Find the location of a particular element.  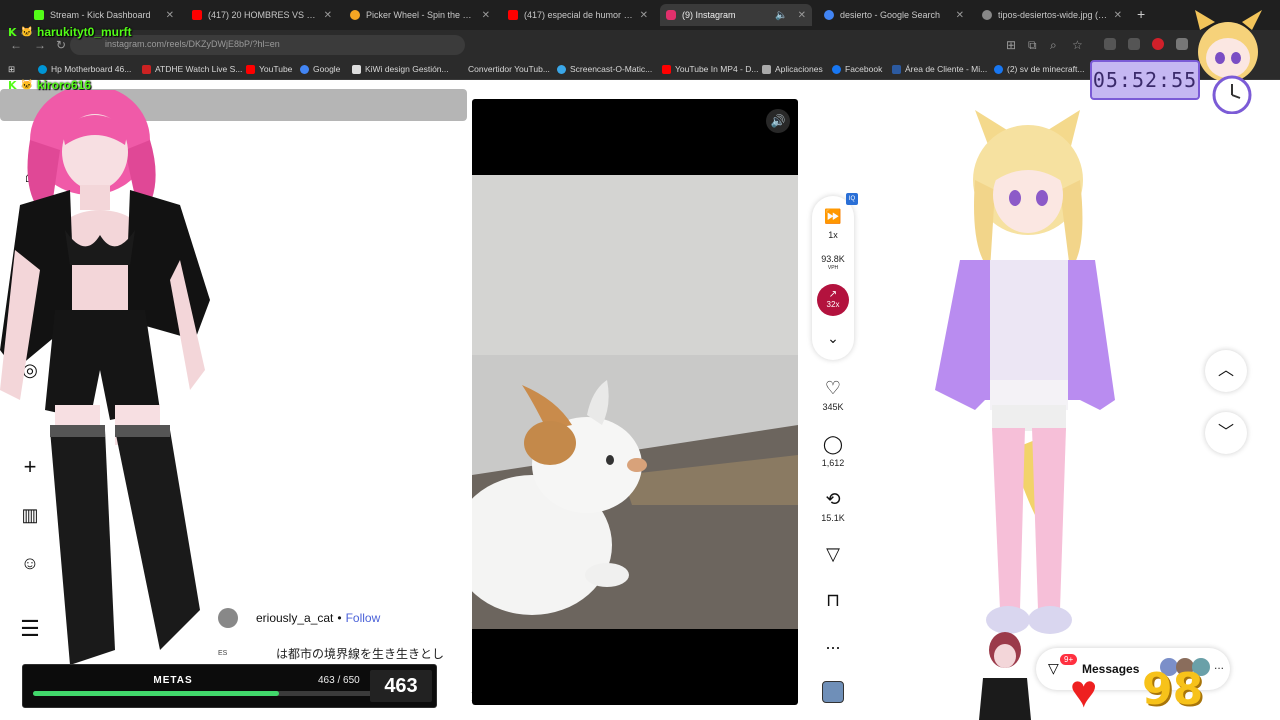

tab-youtube-humor: (417) especial de humor - YouT ✕ is located at coordinates (578, 15).